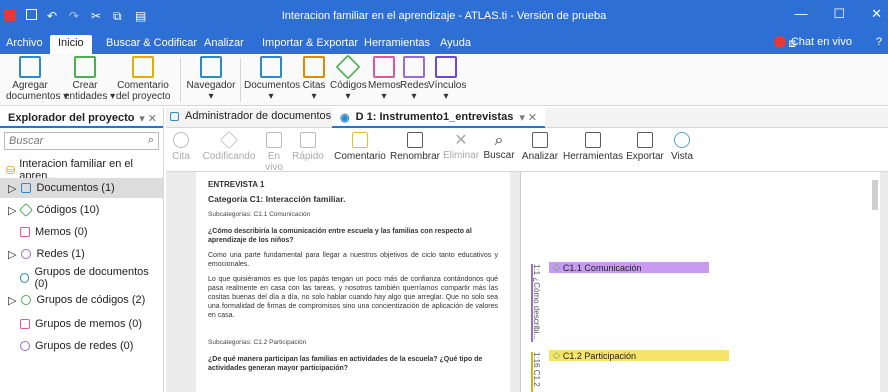 The height and width of the screenshot is (392, 888). Describe the element at coordinates (308, 156) in the screenshot. I see `rapido-label: Rápido` at that location.